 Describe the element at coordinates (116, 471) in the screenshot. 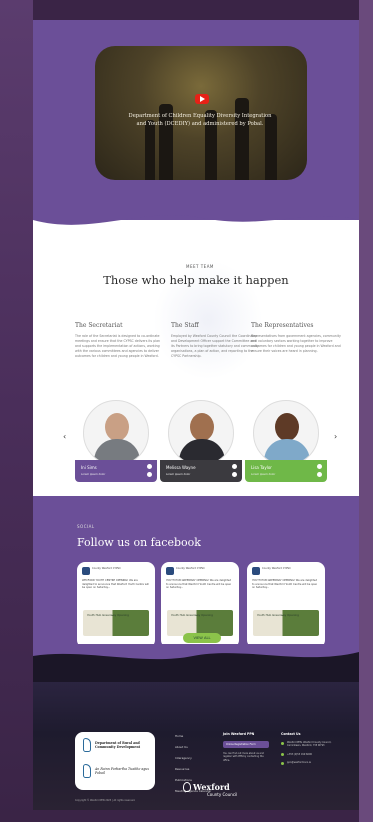

I see `member-name-bar: Ini Sims Lorem ipsum dolor` at that location.